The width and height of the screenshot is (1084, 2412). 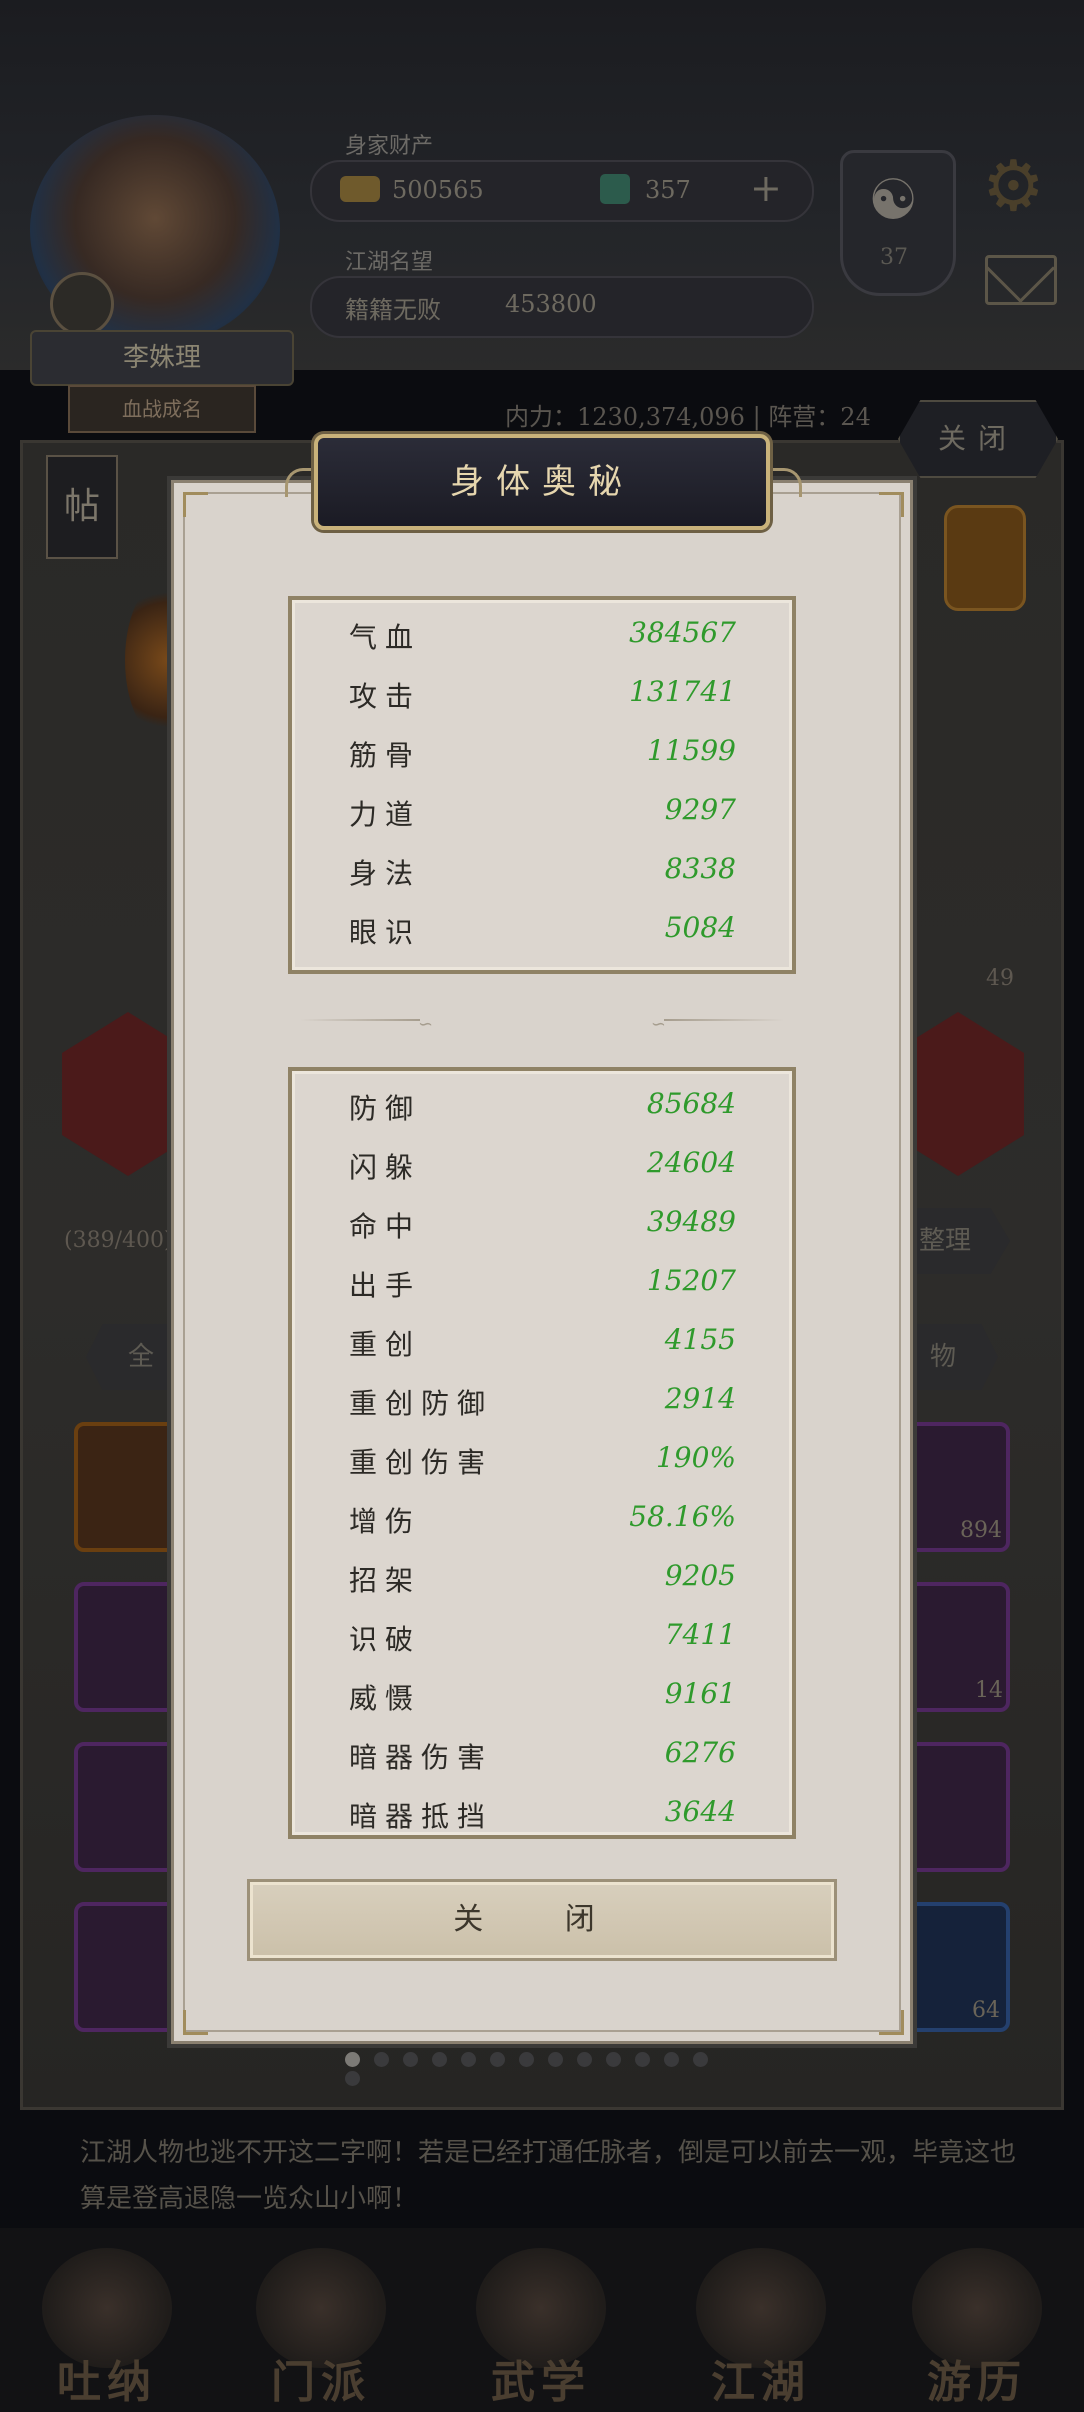 I want to click on stat-name: 重创, so click(x=385, y=1344).